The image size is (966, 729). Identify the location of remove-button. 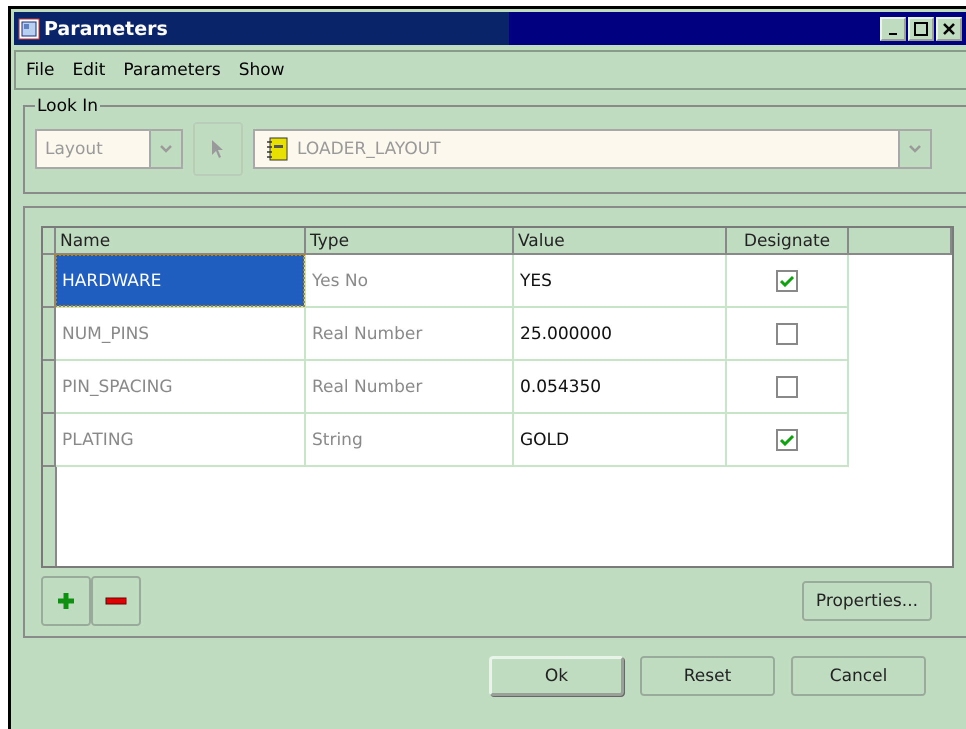
(116, 601).